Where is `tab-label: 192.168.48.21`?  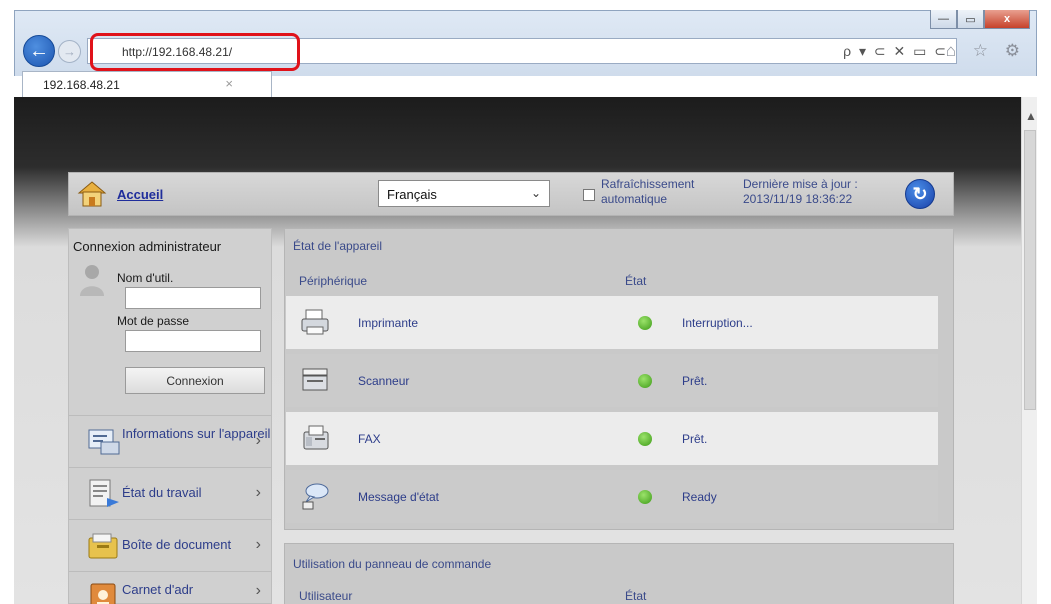 tab-label: 192.168.48.21 is located at coordinates (81, 85).